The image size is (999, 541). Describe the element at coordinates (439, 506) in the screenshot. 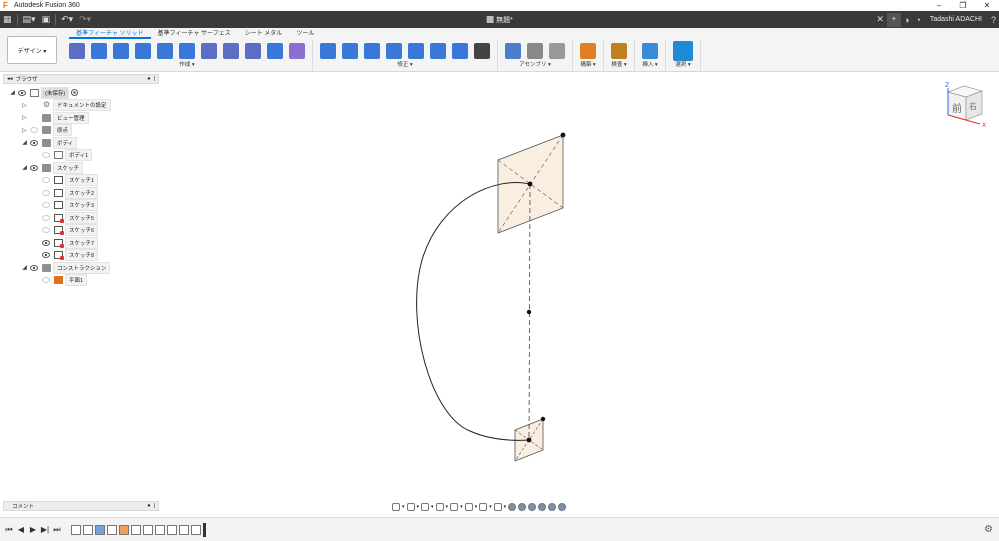

I see `zoom-icon` at that location.